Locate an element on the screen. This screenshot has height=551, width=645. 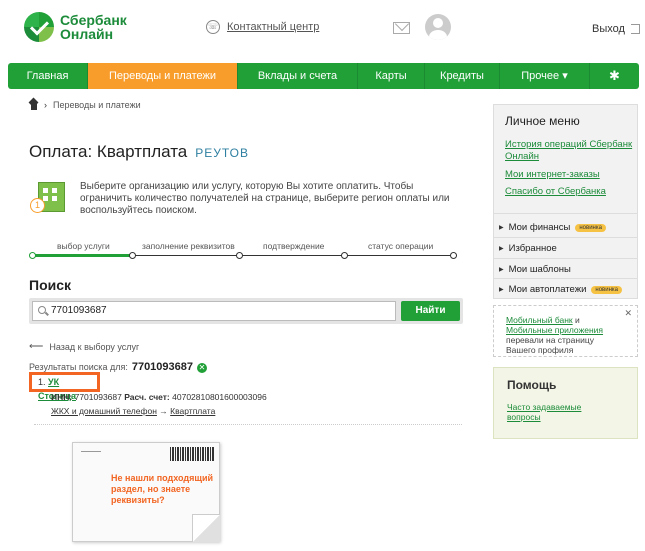
building-icon: 1 is located at coordinates (50, 198).